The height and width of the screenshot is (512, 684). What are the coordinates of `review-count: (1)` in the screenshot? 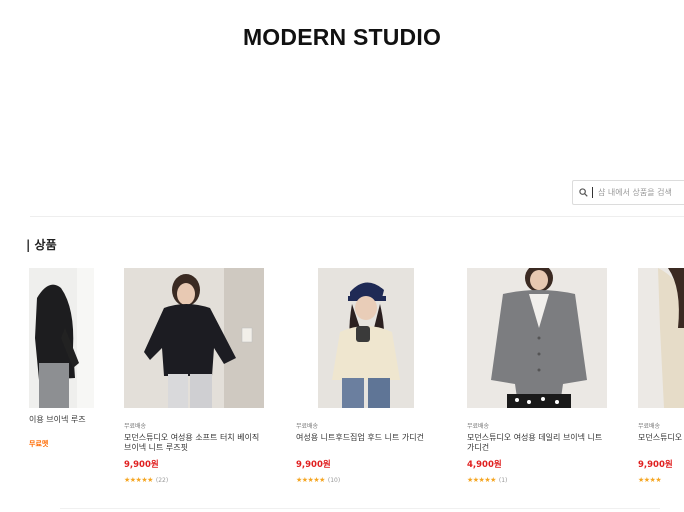 It's located at (503, 480).